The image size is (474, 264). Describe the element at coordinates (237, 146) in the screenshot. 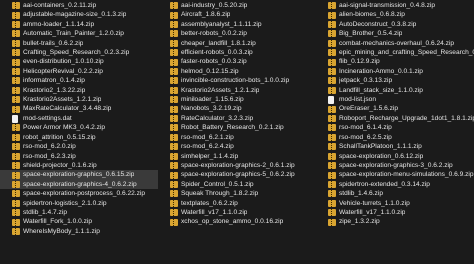

I see `file-item: rso-mod_6.2.4.zip` at that location.